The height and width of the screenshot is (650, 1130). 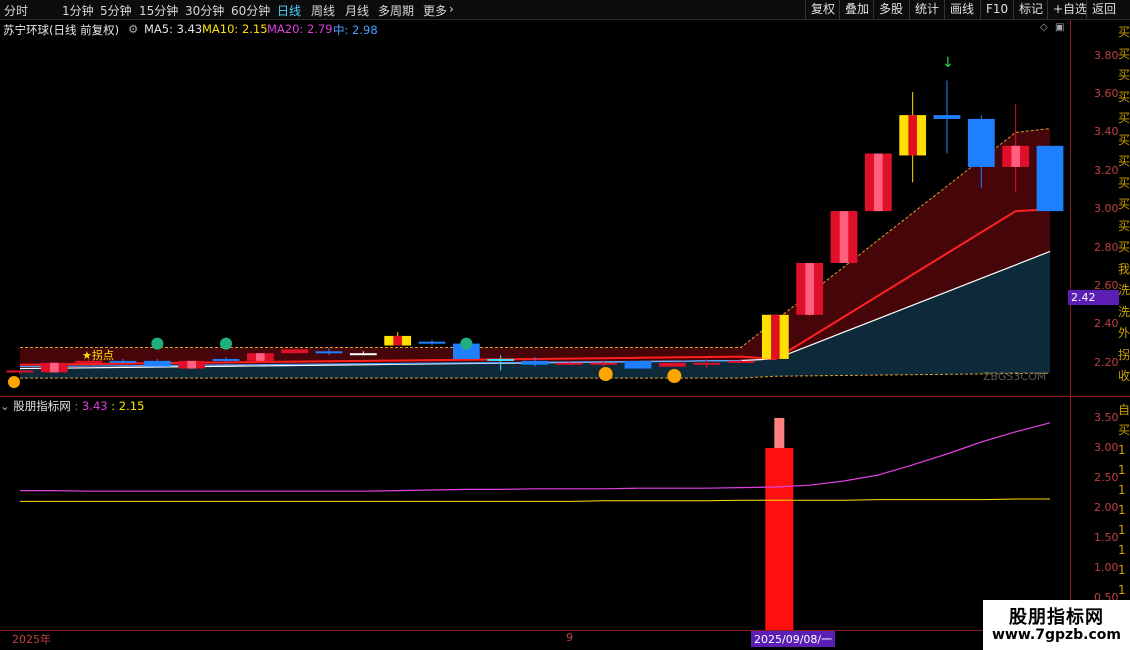 What do you see at coordinates (890, 9) in the screenshot?
I see `tool-multistock-button: 多股` at bounding box center [890, 9].